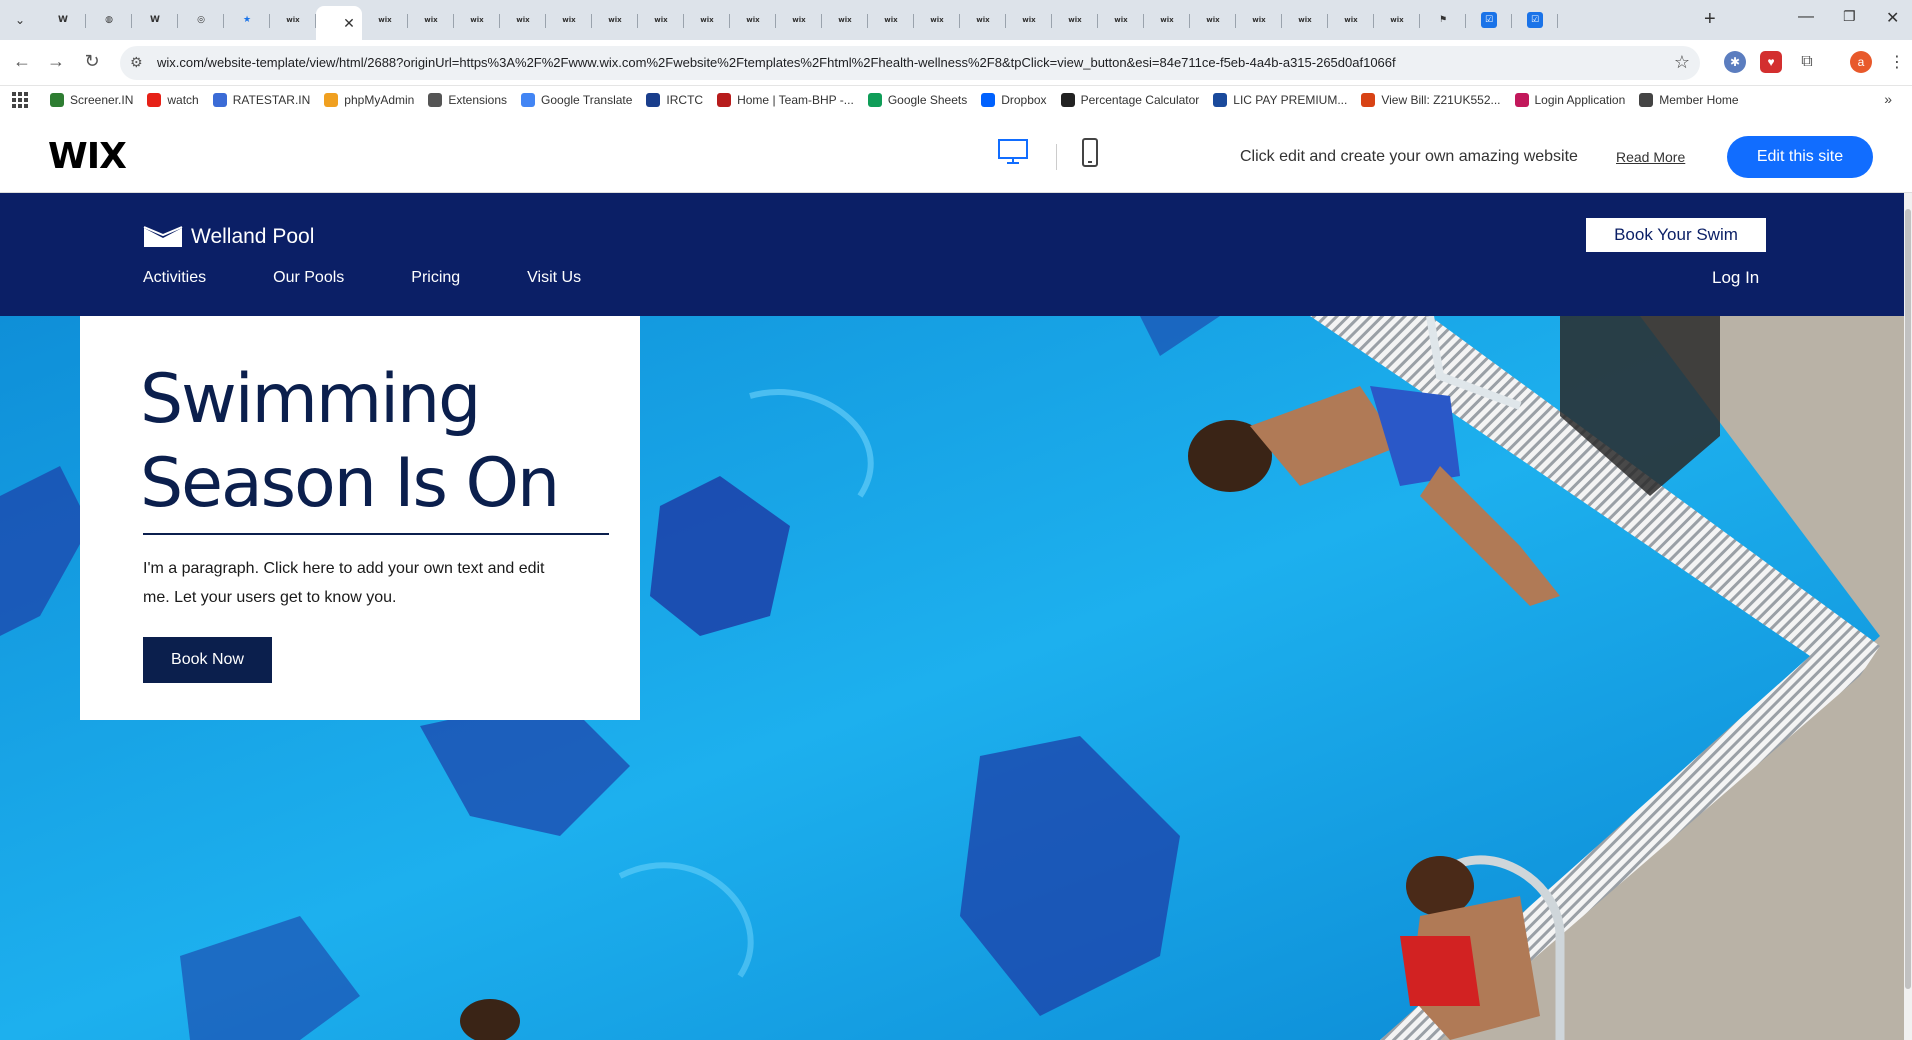 Image resolution: width=1912 pixels, height=1040 pixels. Describe the element at coordinates (1771, 62) in the screenshot. I see `shield-extension-icon: ♥` at that location.